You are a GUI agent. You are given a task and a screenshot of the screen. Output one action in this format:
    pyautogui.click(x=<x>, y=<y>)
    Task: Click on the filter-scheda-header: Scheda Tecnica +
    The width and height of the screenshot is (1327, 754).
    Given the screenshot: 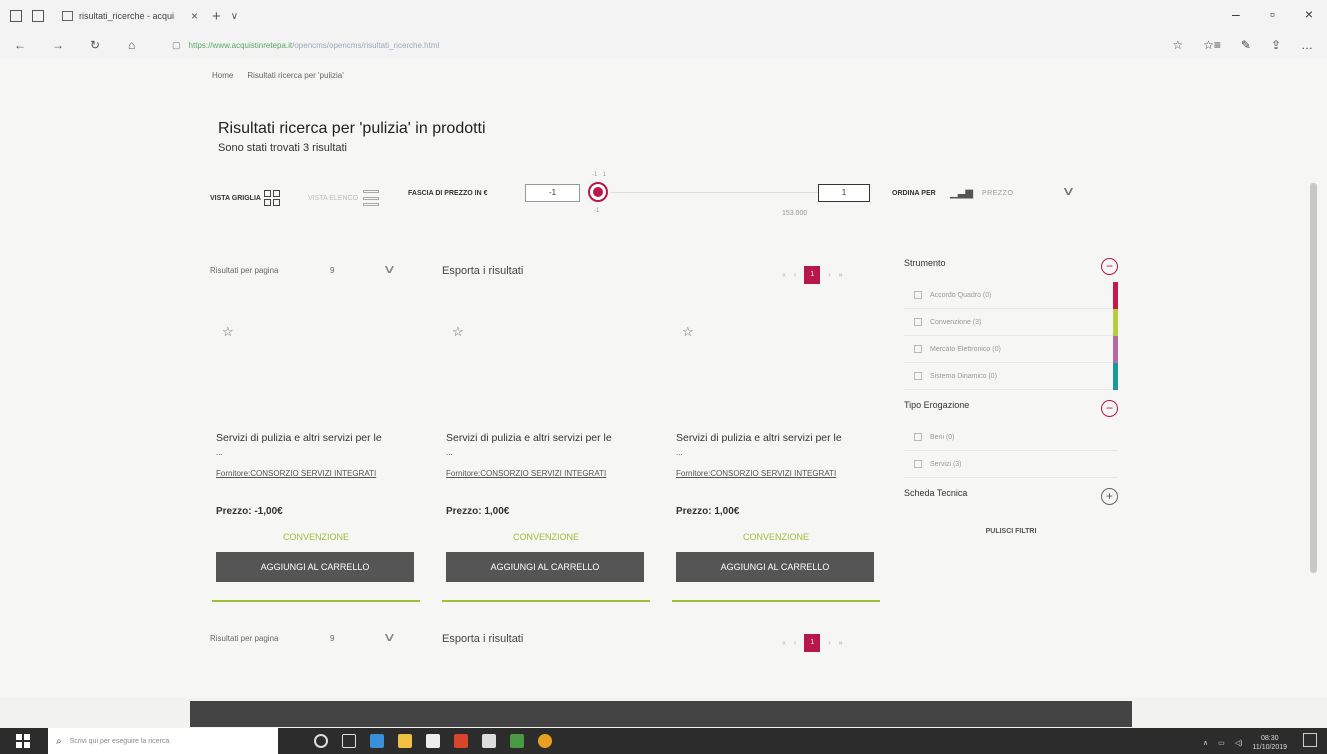 What is the action you would take?
    pyautogui.click(x=1011, y=500)
    